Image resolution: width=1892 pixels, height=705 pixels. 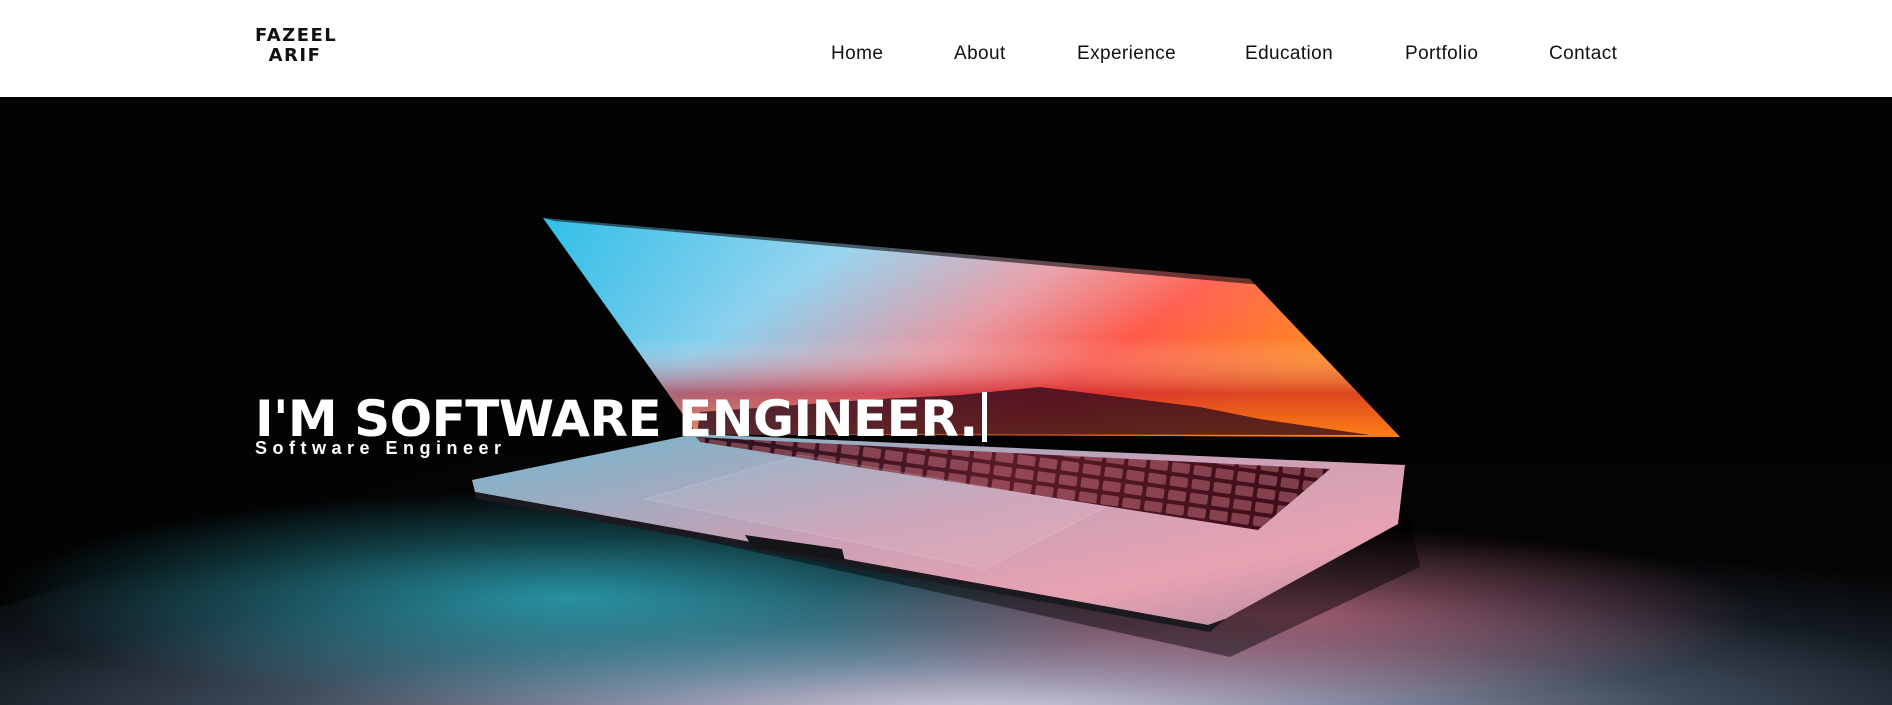 I want to click on typing-cursor, so click(x=984, y=416).